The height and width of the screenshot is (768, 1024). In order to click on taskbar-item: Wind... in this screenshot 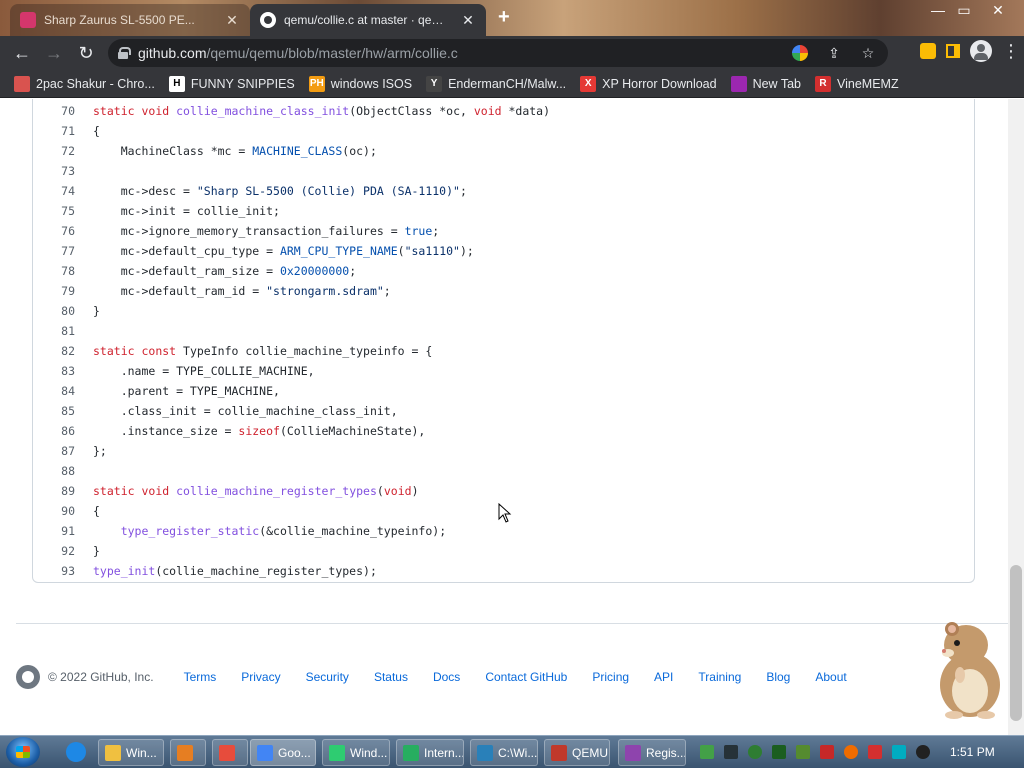, I will do `click(356, 752)`.